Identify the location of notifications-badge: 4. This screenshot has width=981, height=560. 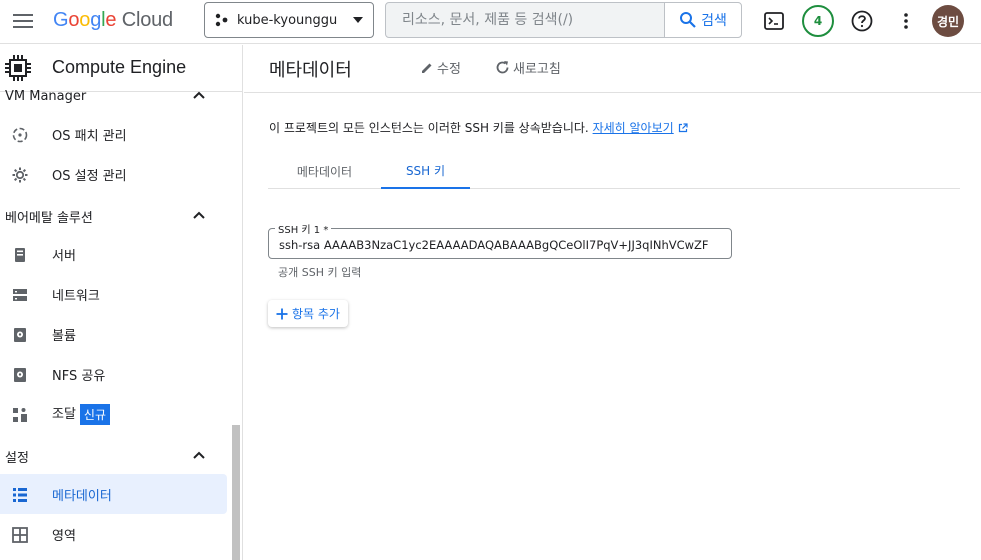
(818, 21).